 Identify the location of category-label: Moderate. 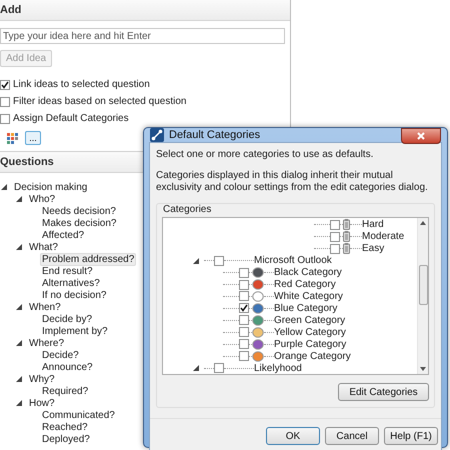
(383, 236).